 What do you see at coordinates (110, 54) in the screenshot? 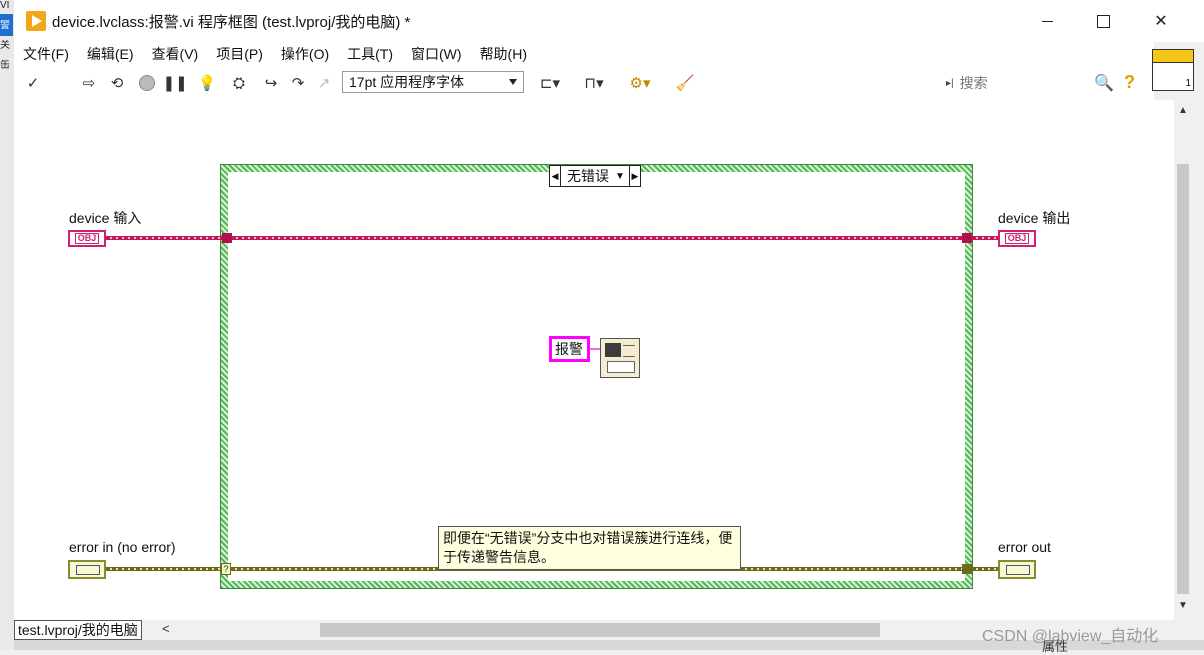
I see `menu-edit: 编辑(E)` at bounding box center [110, 54].